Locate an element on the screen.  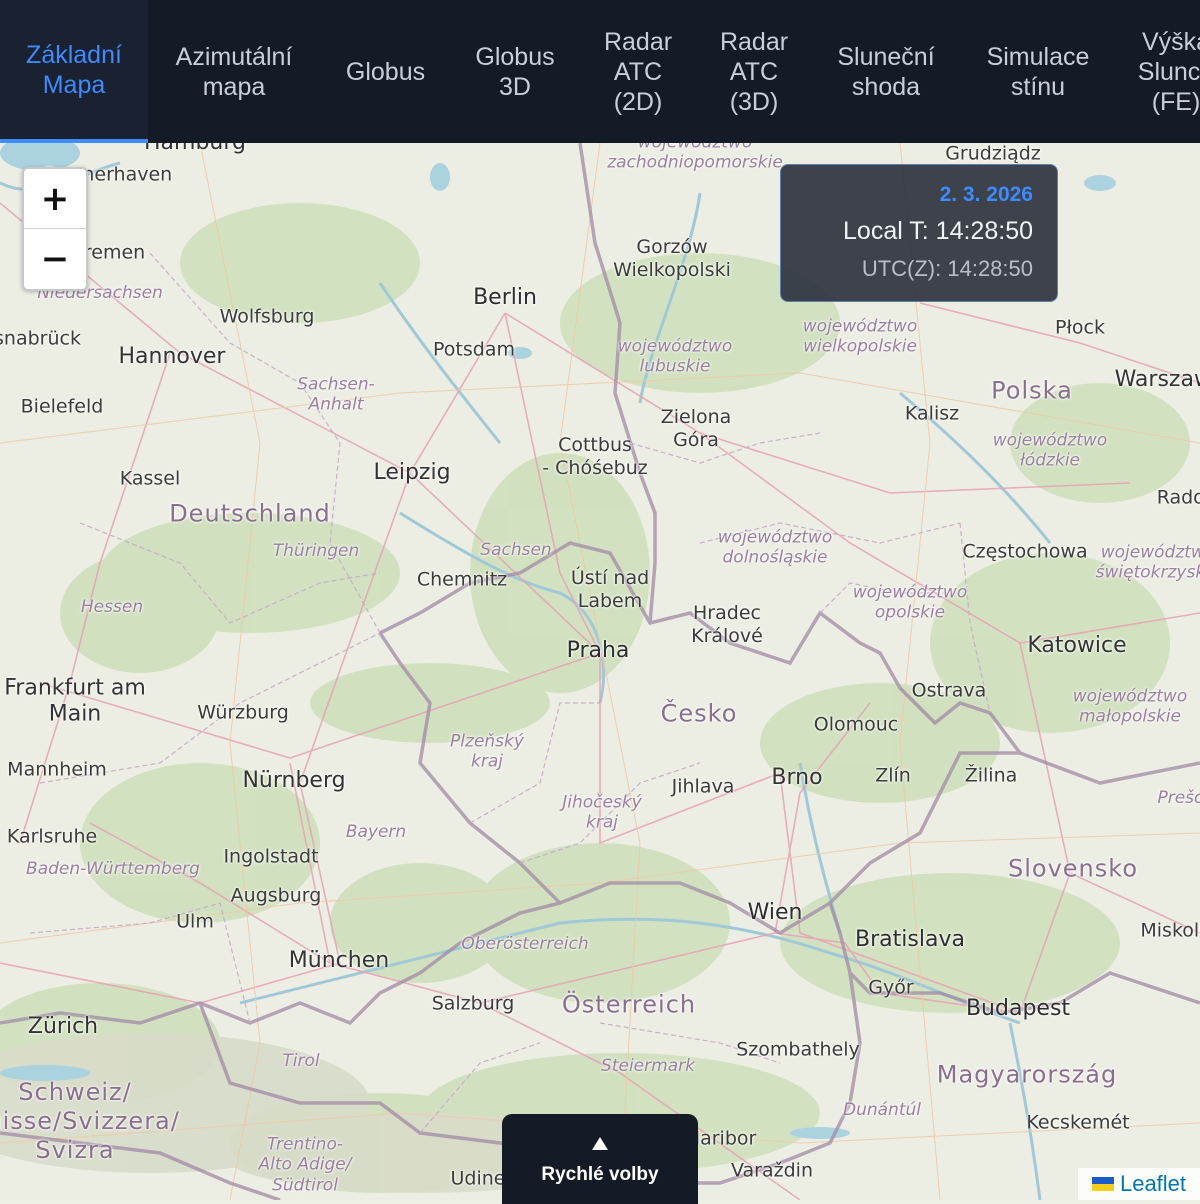
tab-1: Základní Mapa is located at coordinates (74, 71).